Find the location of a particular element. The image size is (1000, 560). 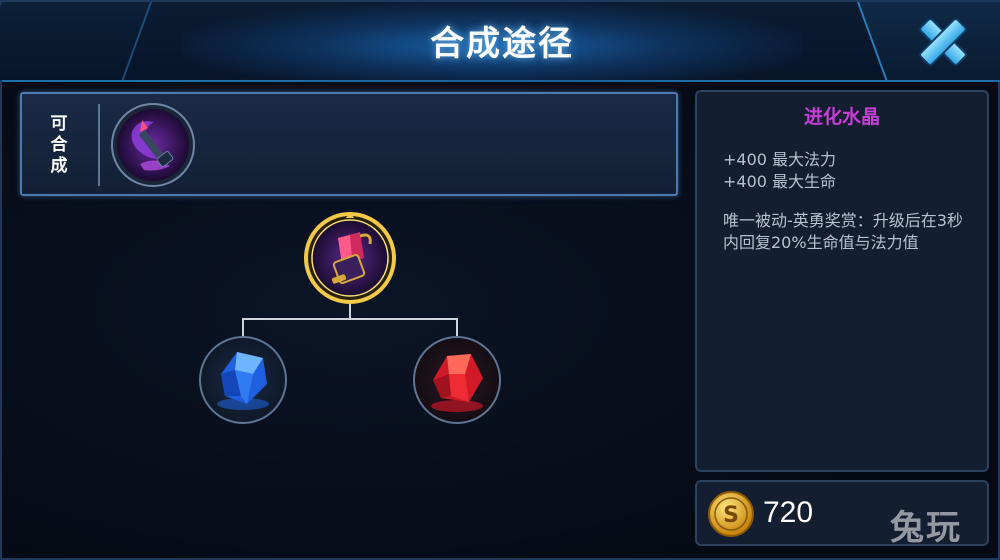

header-bar: 合成途径 is located at coordinates (500, 42).